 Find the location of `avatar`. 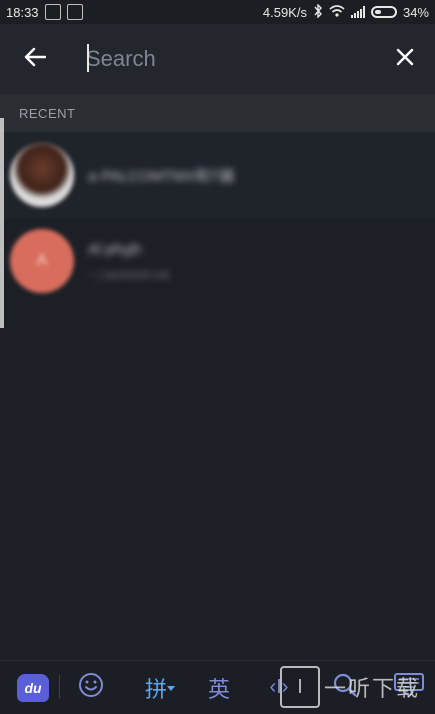

avatar is located at coordinates (42, 175).